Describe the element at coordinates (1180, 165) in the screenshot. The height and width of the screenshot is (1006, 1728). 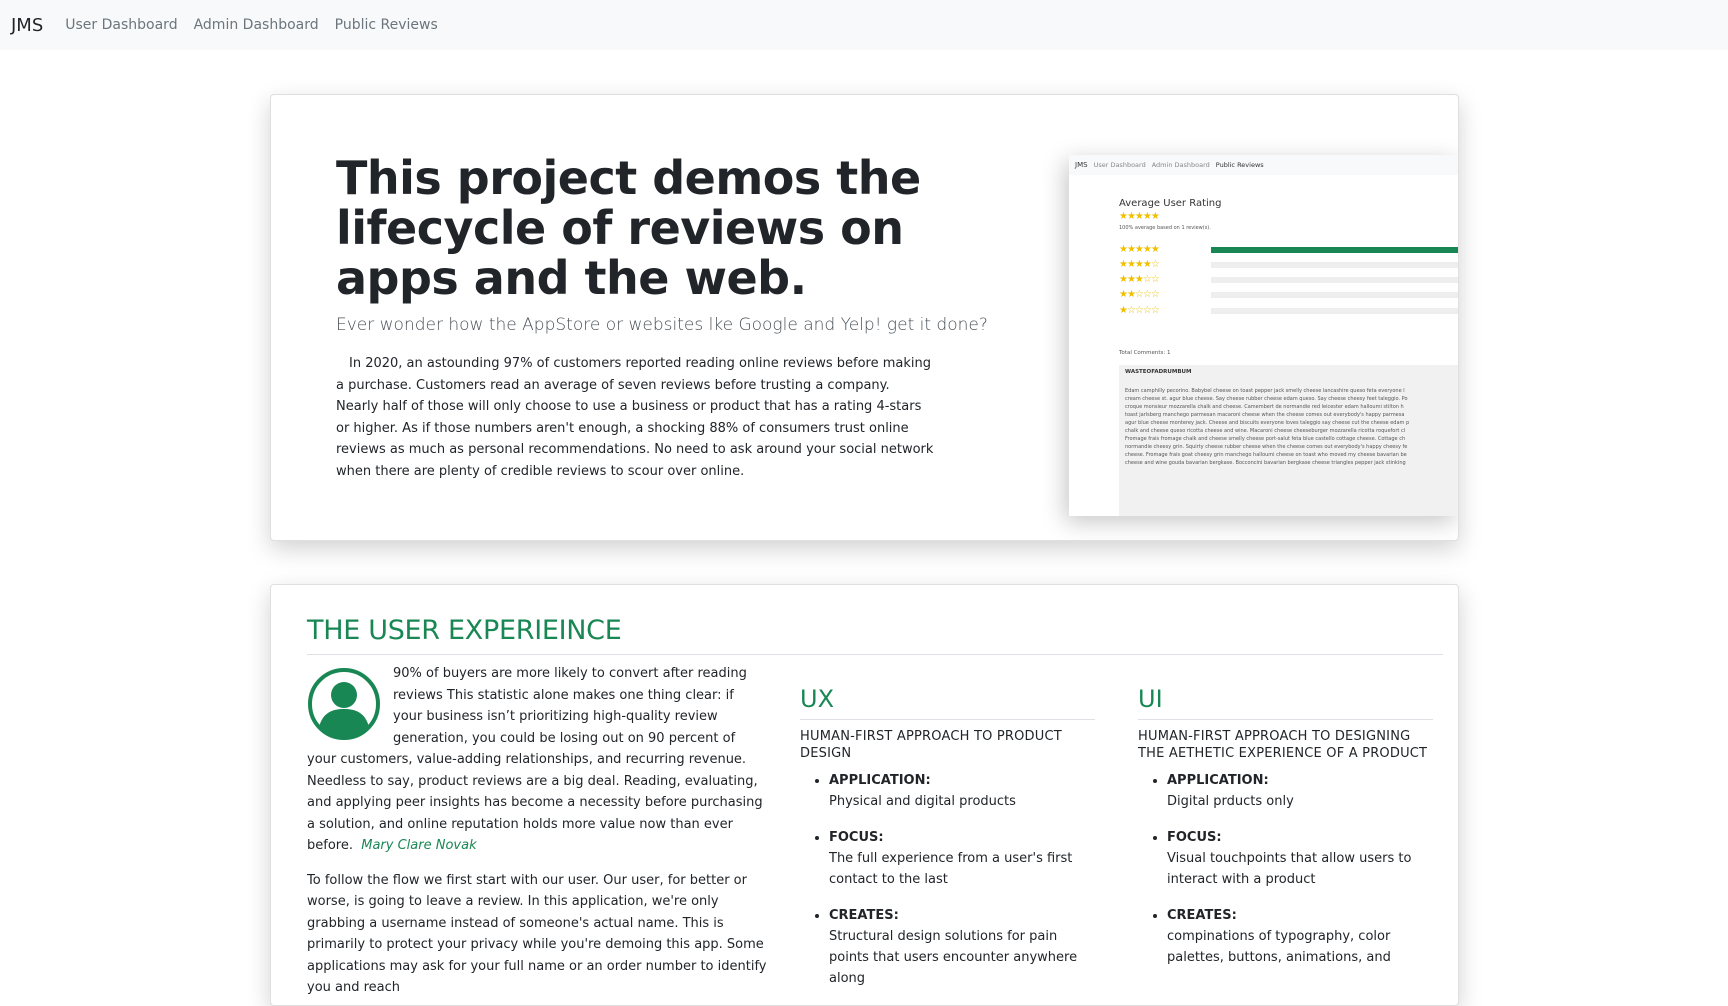
I see `screenshot-nav-admin: Admin Dashboard` at that location.